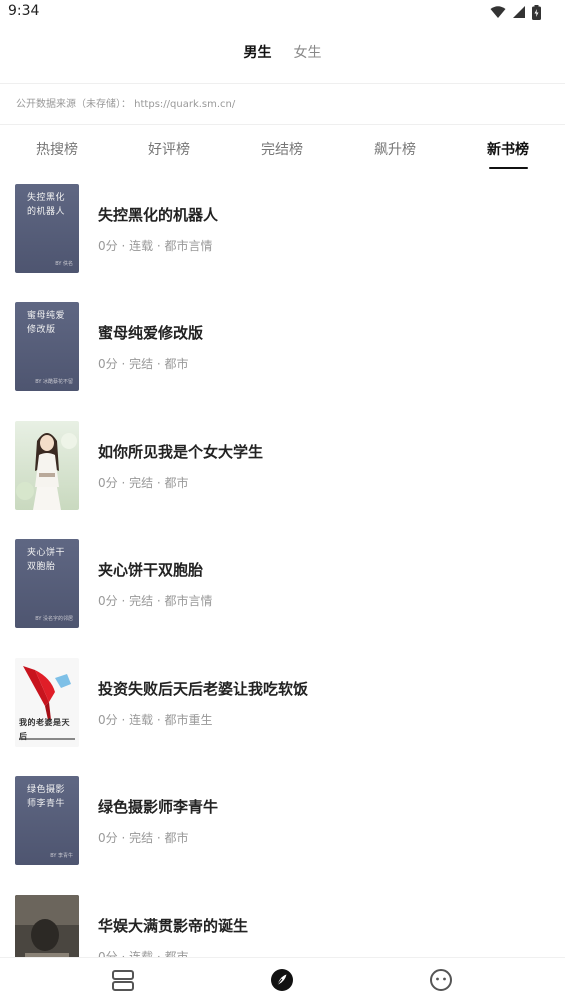  What do you see at coordinates (46, 797) in the screenshot?
I see `cover-title: 绿色摄影师李青牛` at bounding box center [46, 797].